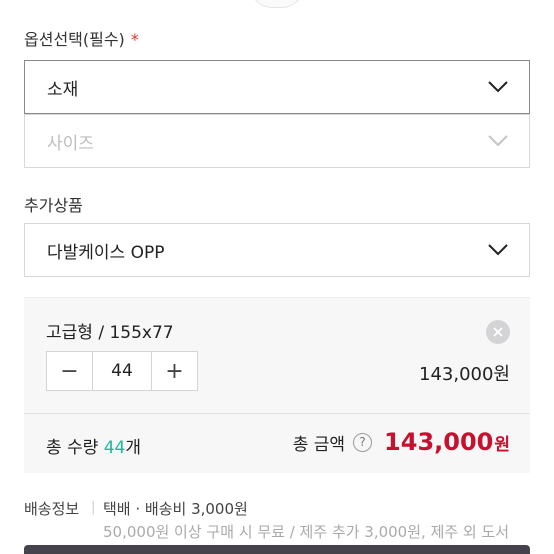  What do you see at coordinates (110, 333) in the screenshot?
I see `selected-option-name: 고급형 / 155x77` at bounding box center [110, 333].